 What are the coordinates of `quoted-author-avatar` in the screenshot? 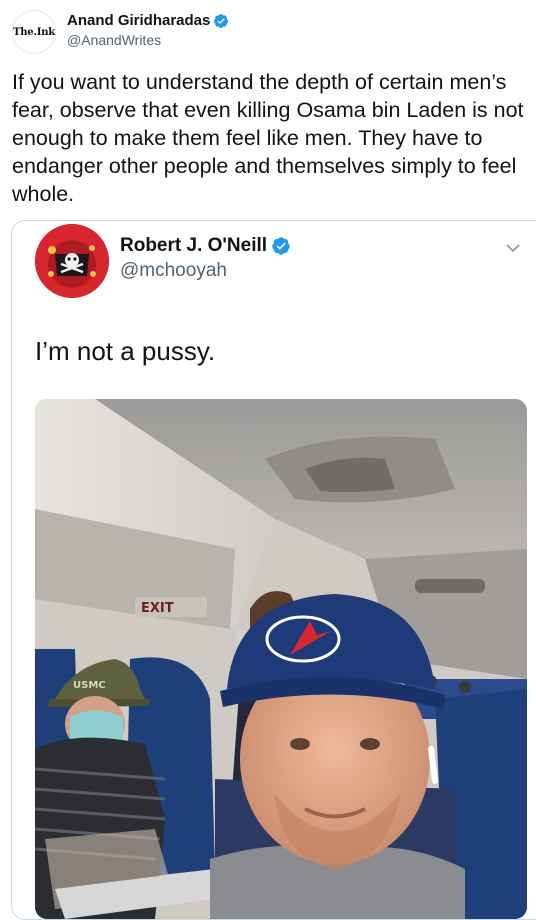 It's located at (72, 261).